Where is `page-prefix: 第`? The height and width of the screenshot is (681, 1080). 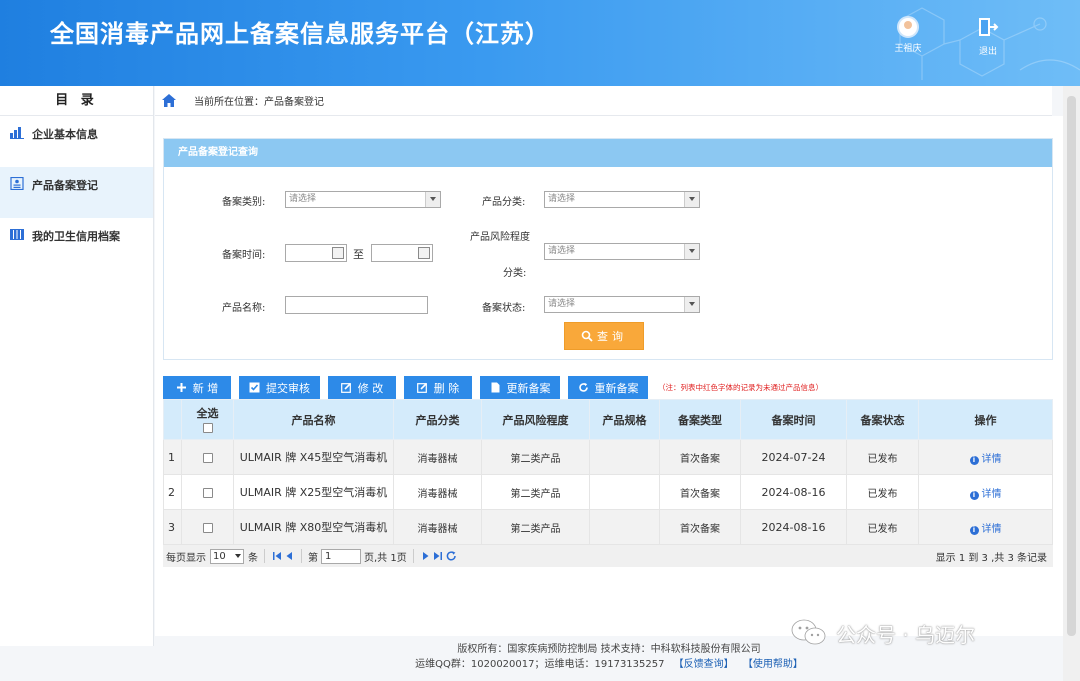
page-prefix: 第 is located at coordinates (313, 558).